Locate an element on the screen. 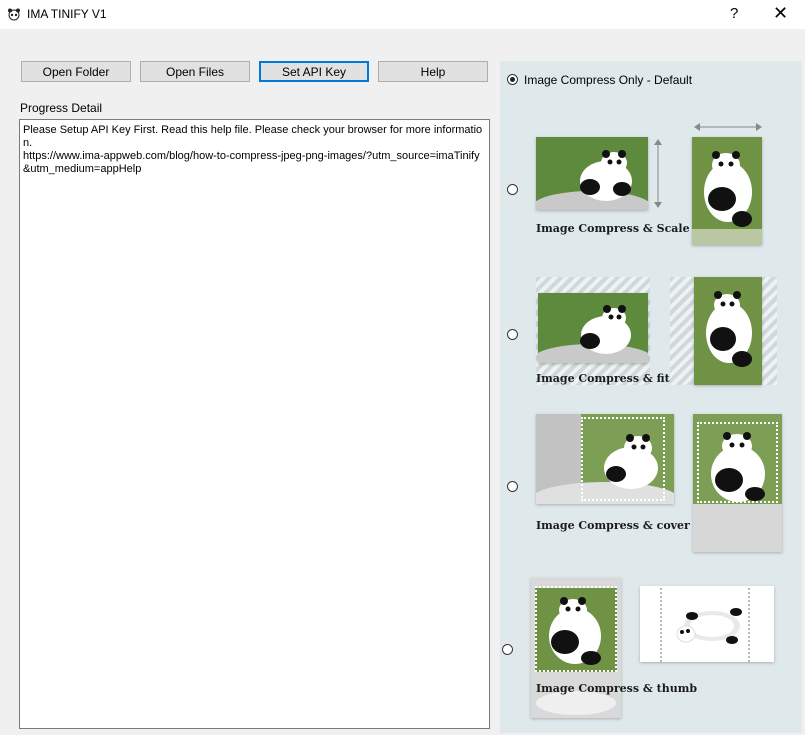  radio-compress-default is located at coordinates (512, 79).